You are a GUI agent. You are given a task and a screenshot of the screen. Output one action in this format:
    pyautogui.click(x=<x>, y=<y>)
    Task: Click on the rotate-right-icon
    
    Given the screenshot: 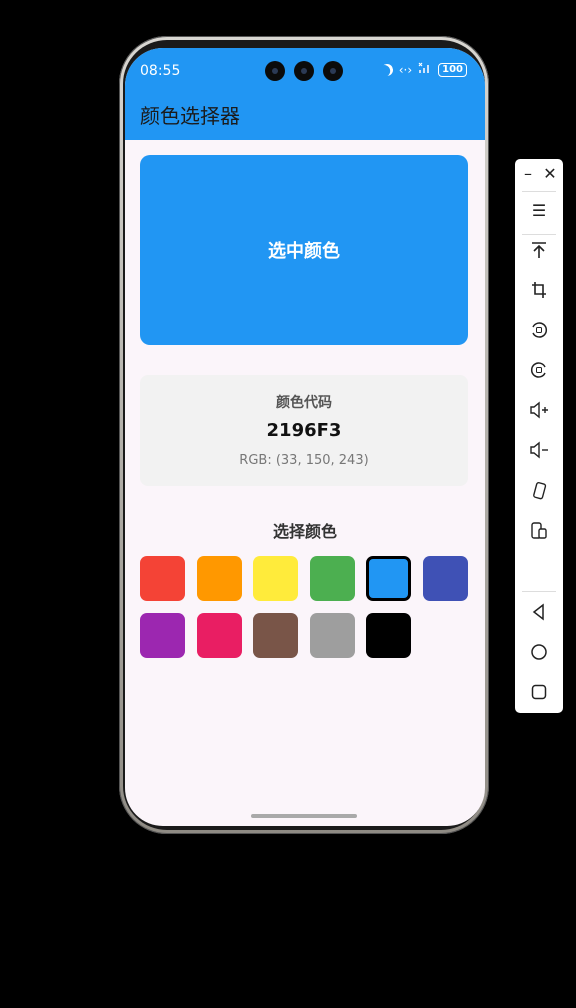 What is the action you would take?
    pyautogui.click(x=539, y=372)
    